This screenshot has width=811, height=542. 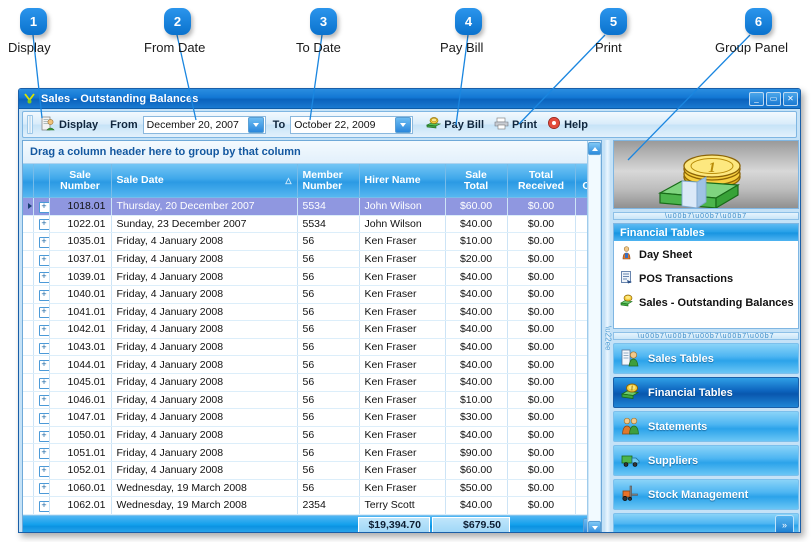 What do you see at coordinates (328, 224) in the screenshot?
I see `cell-member-number: 5534` at bounding box center [328, 224].